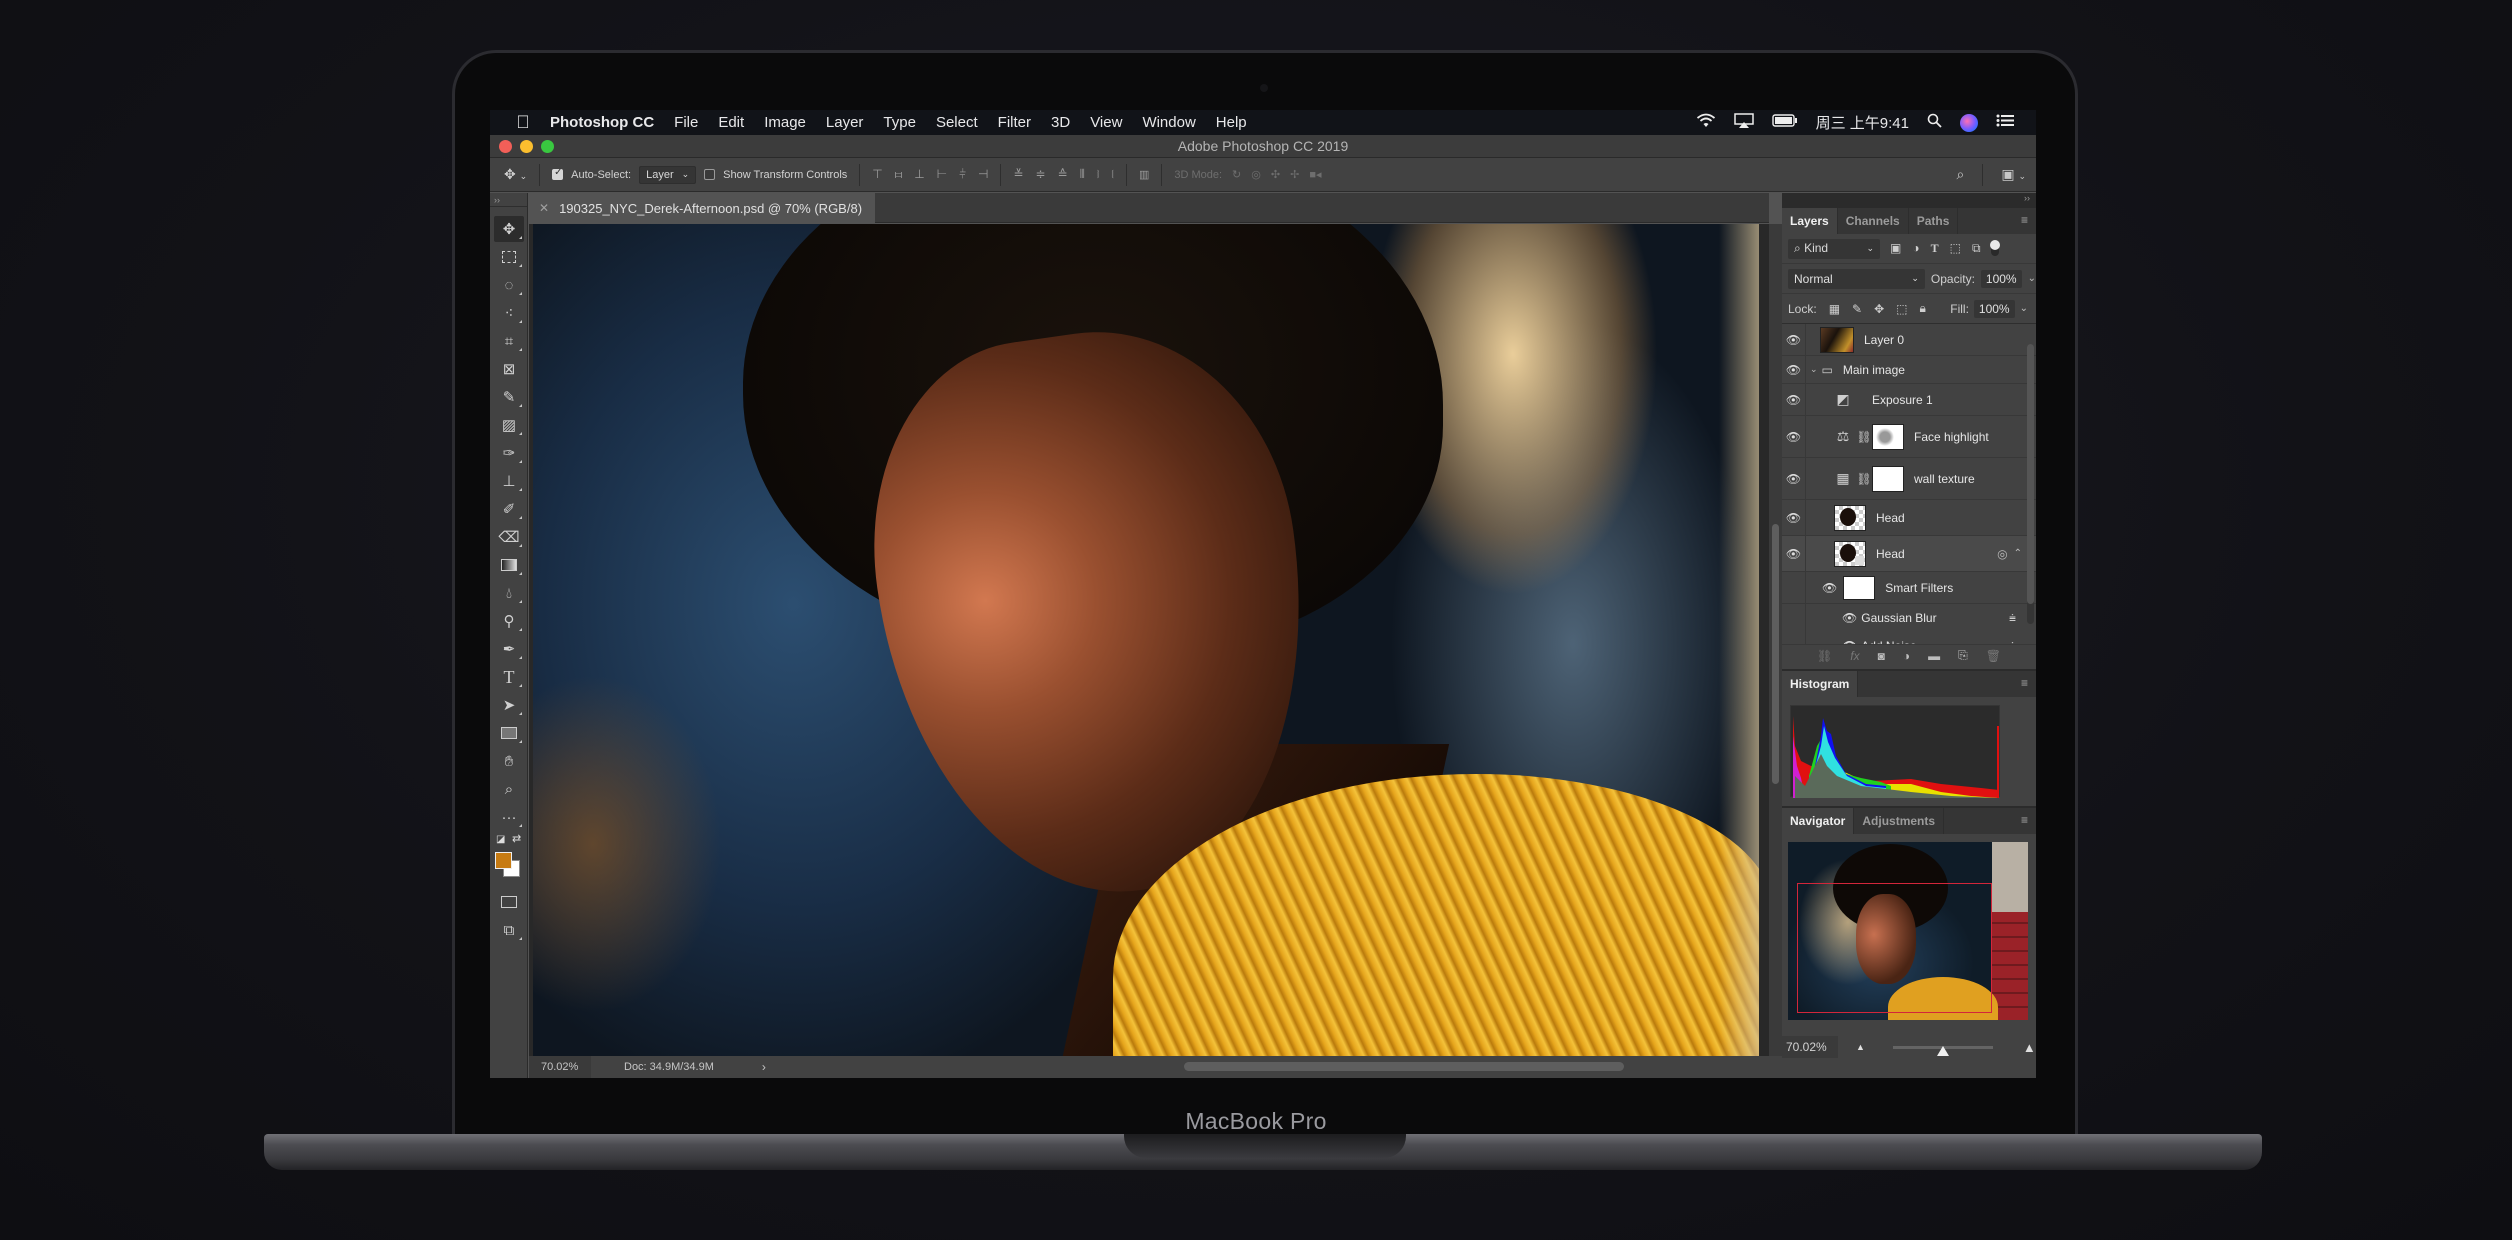 The height and width of the screenshot is (1240, 2512). What do you see at coordinates (983, 174) in the screenshot?
I see `align-right-icon: ⊣` at bounding box center [983, 174].